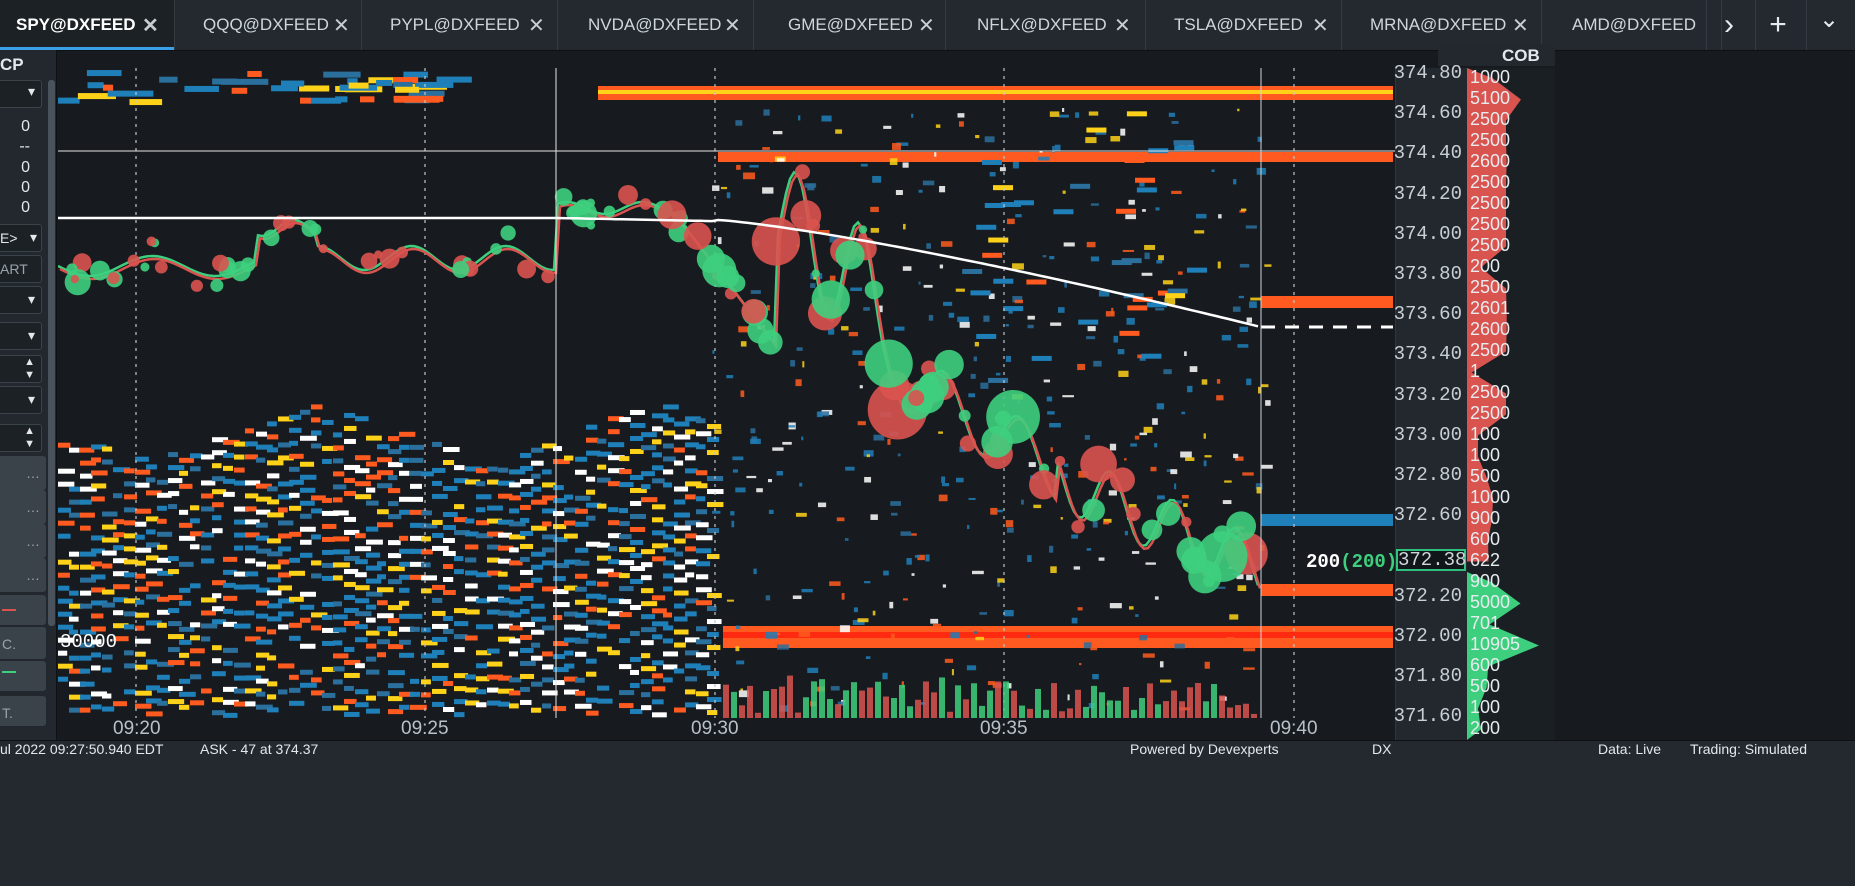 Image resolution: width=1855 pixels, height=886 pixels. Describe the element at coordinates (1632, 25) in the screenshot. I see `tab-amd: AMD@DXFEED` at that location.